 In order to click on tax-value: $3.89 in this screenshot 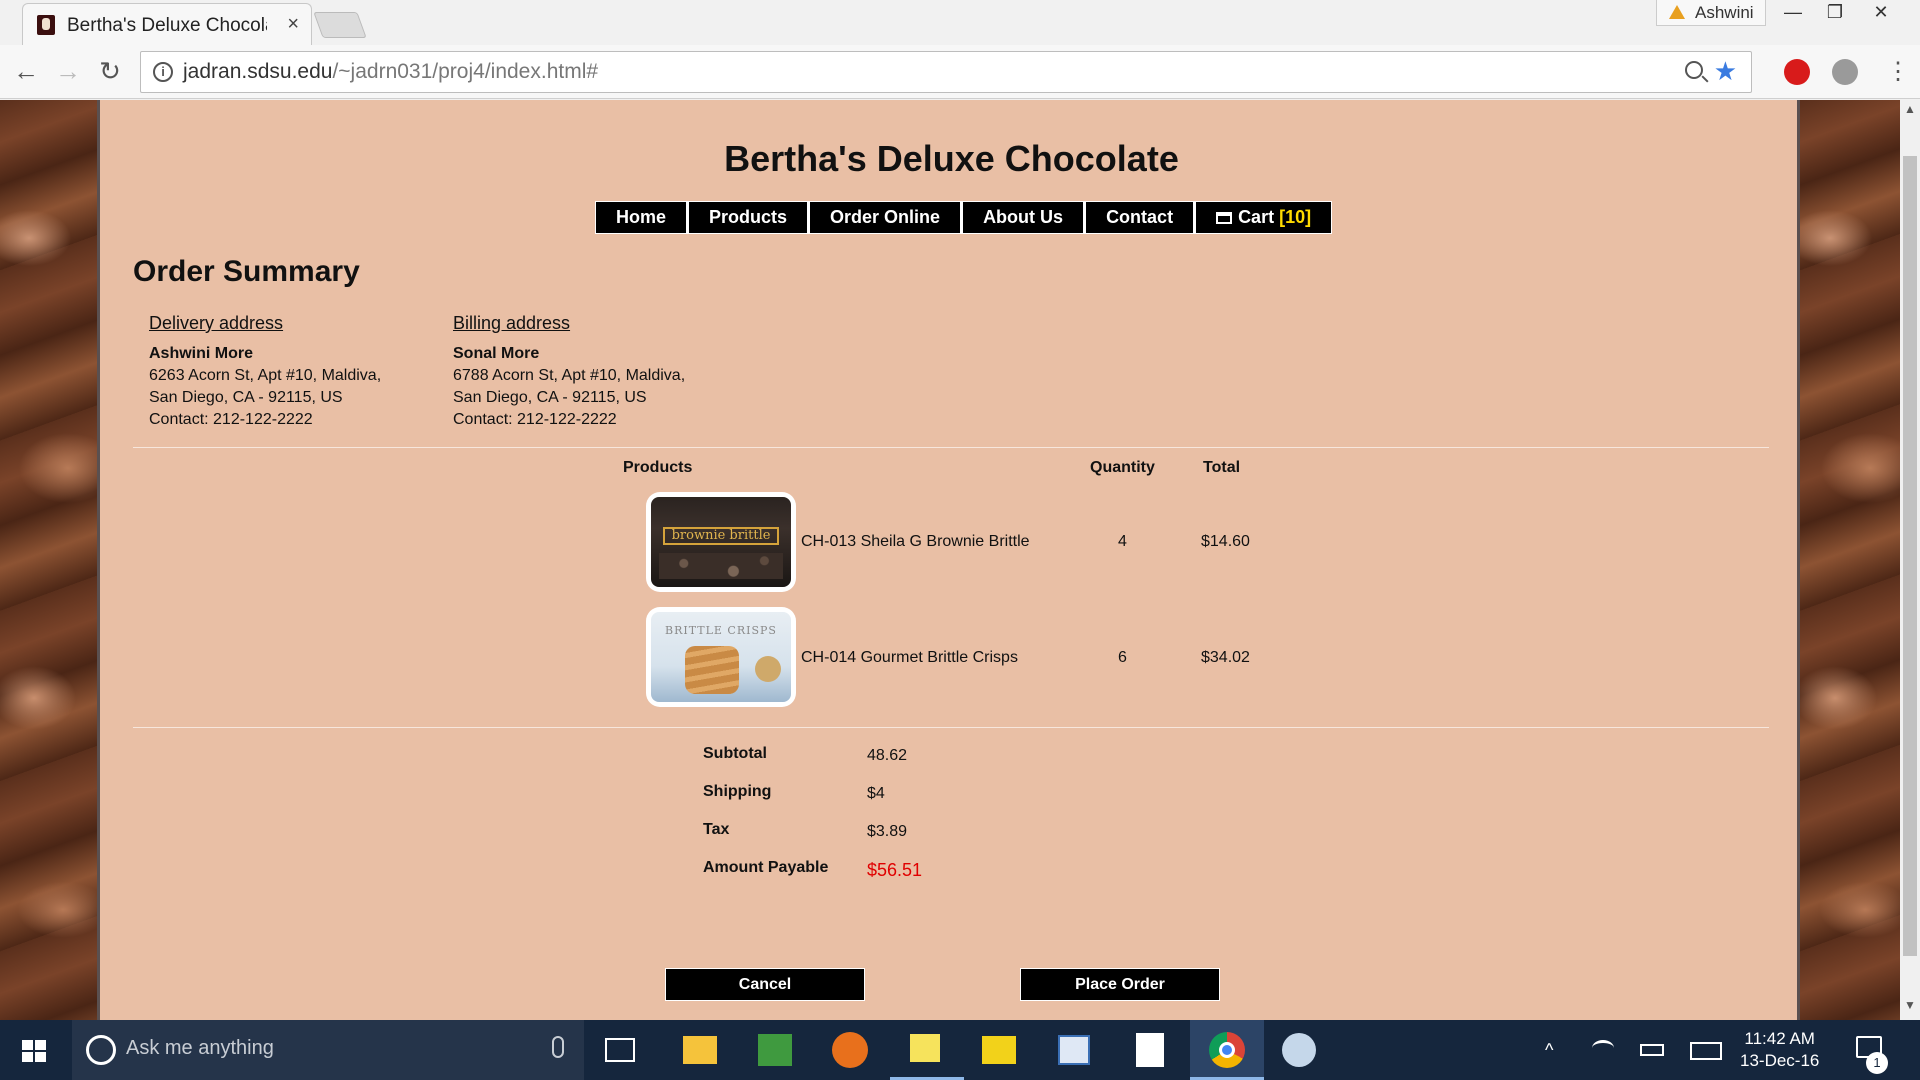, I will do `click(887, 831)`.